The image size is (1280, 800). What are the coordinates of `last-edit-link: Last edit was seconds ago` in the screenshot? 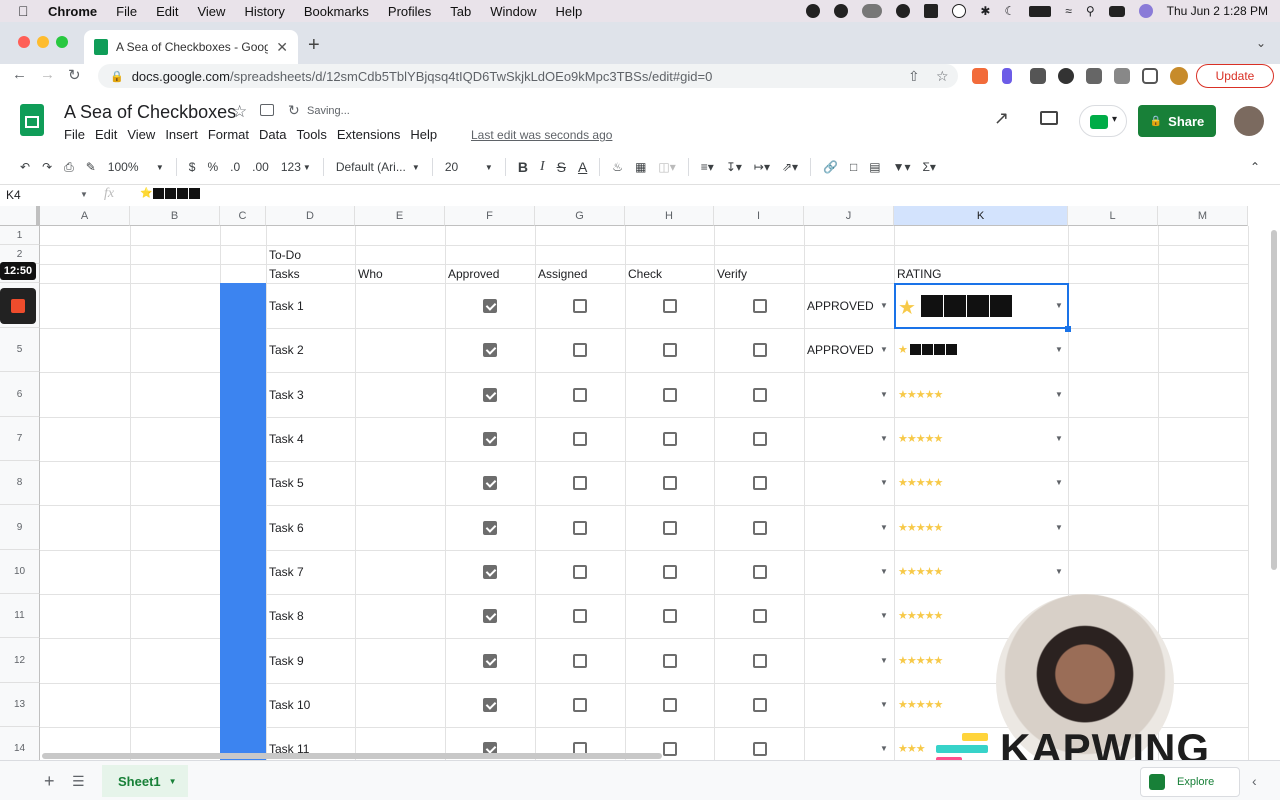 It's located at (541, 135).